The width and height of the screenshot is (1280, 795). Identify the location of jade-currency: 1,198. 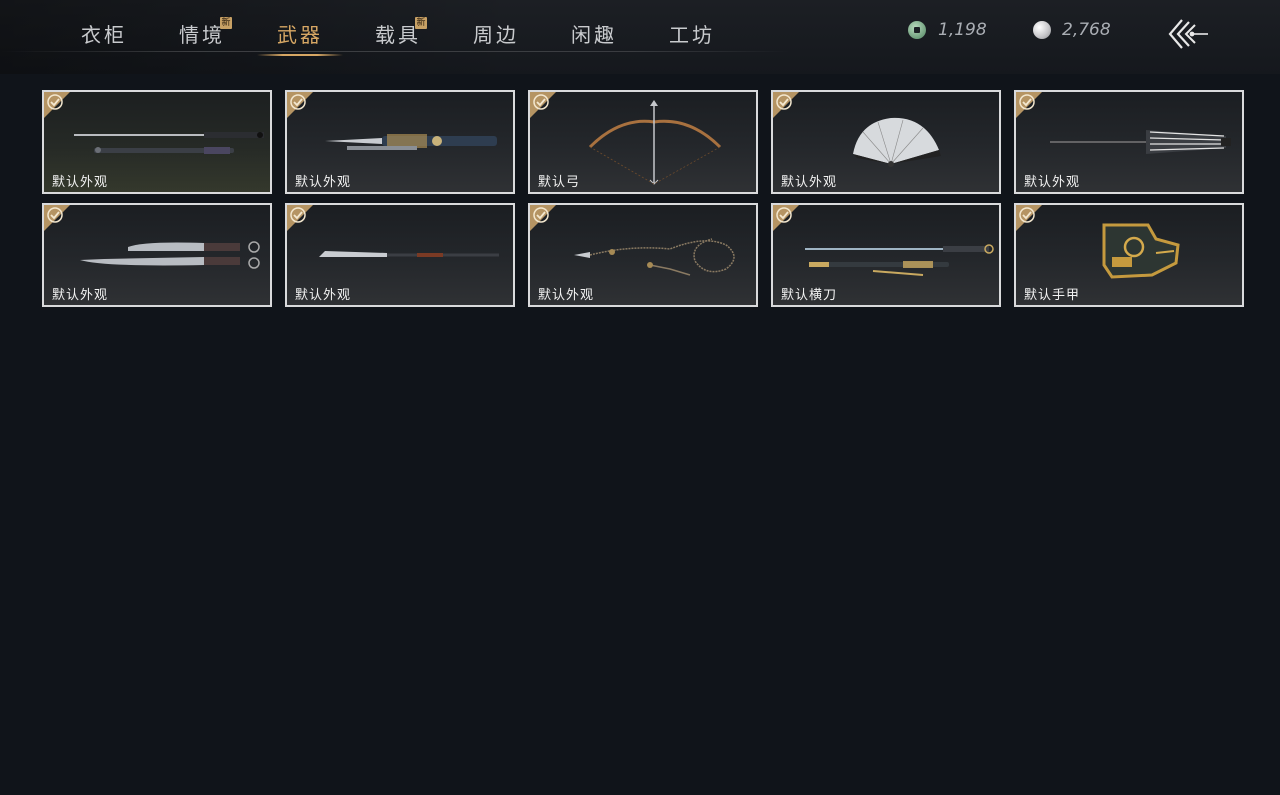
(947, 30).